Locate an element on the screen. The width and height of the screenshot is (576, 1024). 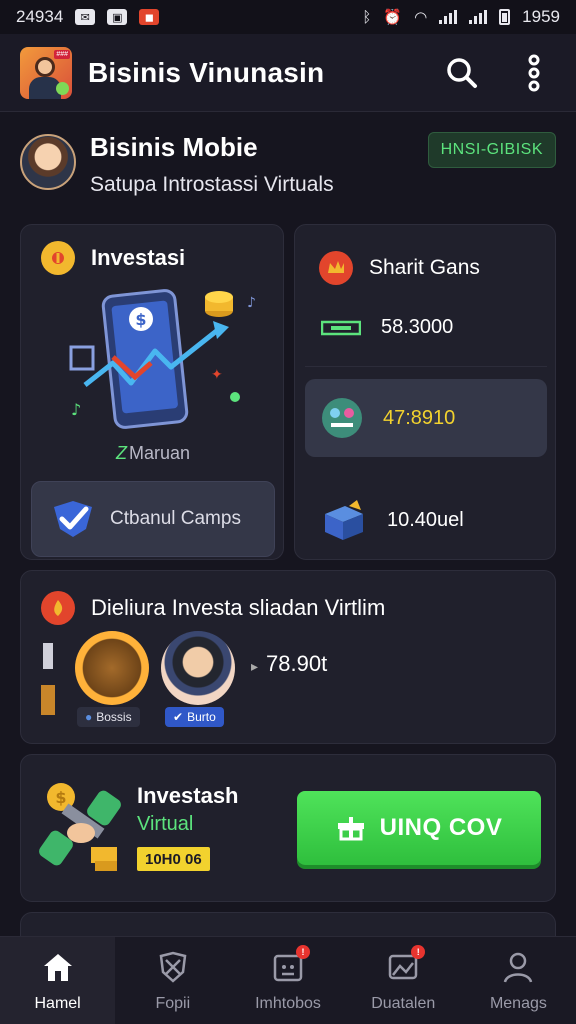
signal-icon is located at coordinates (448, 17).